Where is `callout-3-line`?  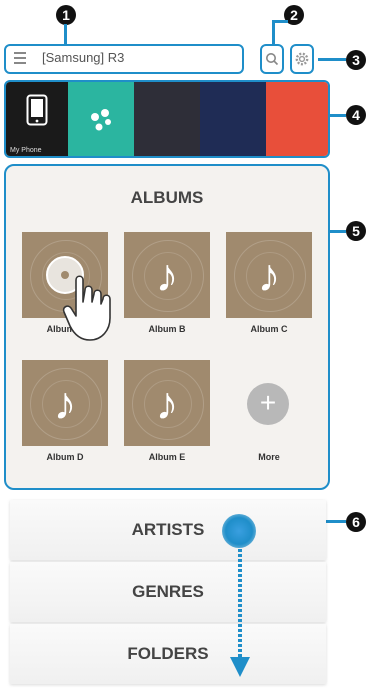
callout-3-line is located at coordinates (332, 59).